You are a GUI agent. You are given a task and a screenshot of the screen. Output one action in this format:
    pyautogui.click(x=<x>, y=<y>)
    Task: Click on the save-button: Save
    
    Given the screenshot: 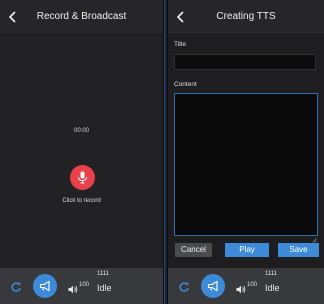 What is the action you would take?
    pyautogui.click(x=298, y=250)
    